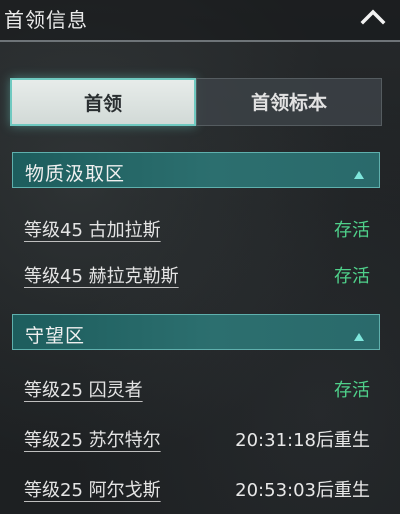  I want to click on section-header-material-extraction: 物质汲取区, so click(196, 170).